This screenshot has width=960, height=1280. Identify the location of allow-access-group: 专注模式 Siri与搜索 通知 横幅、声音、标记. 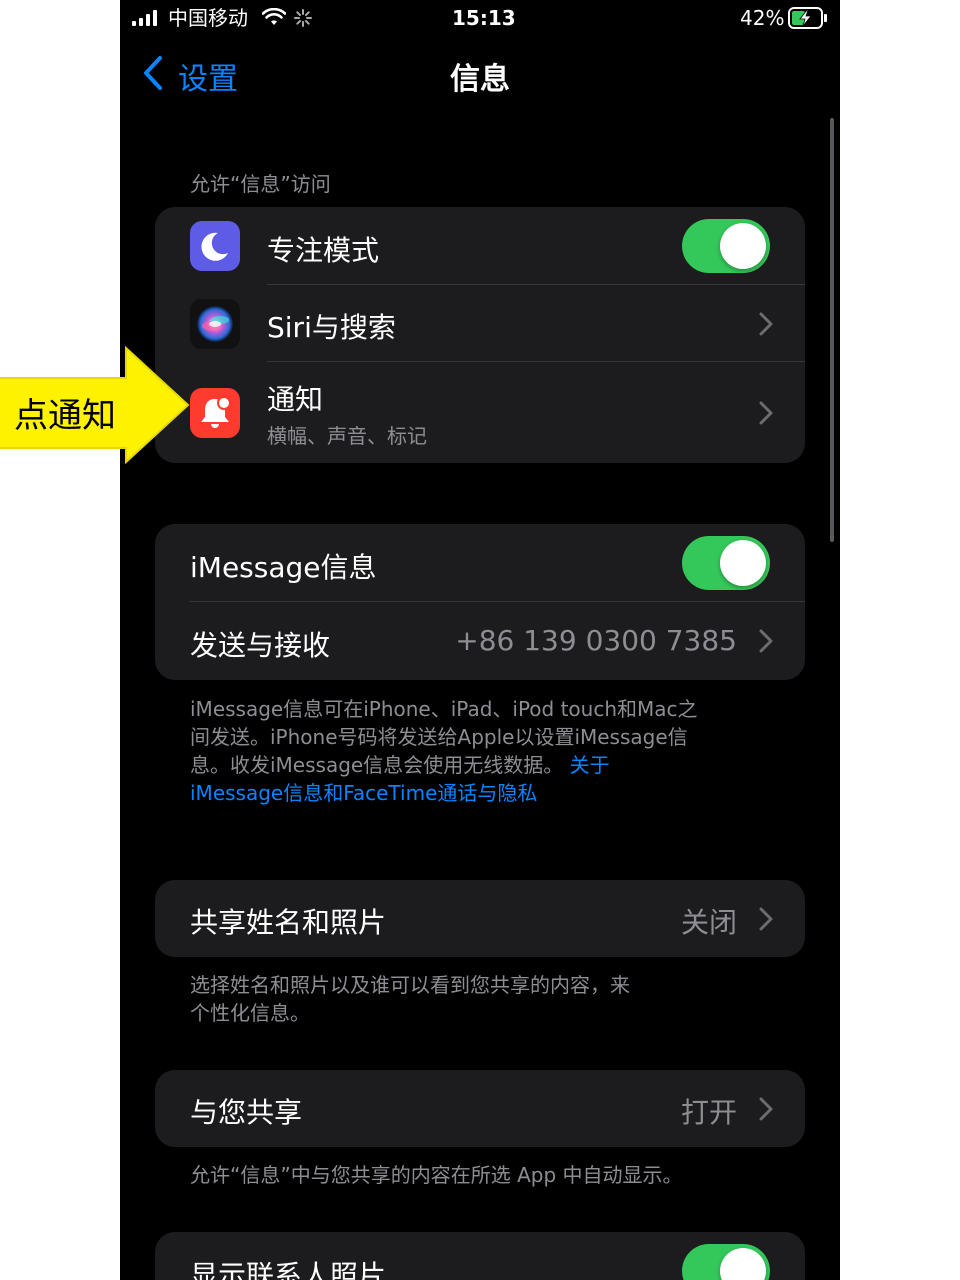
(480, 335).